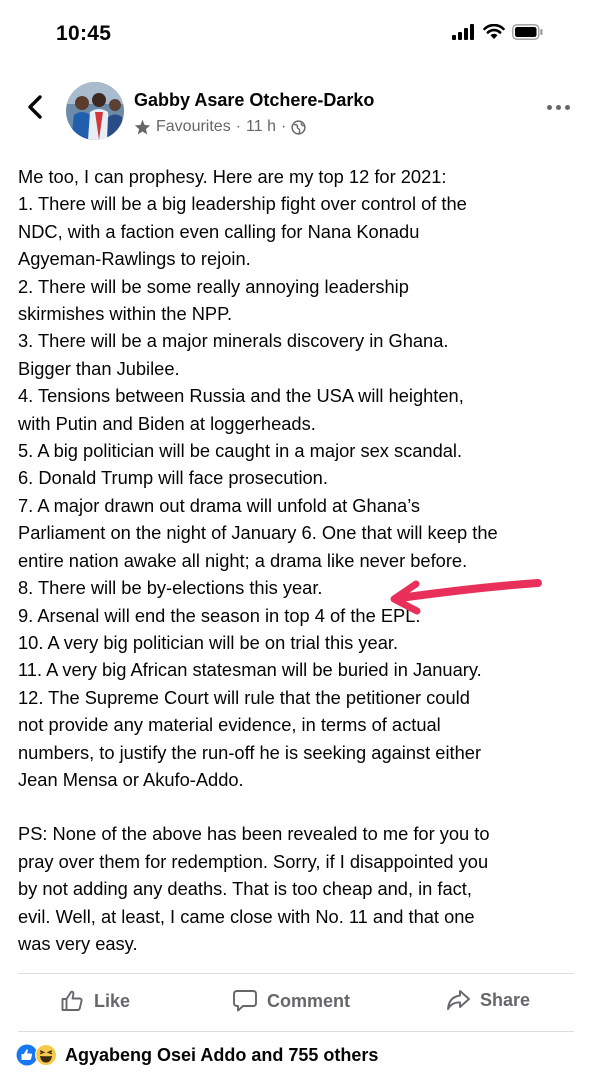  What do you see at coordinates (37, 107) in the screenshot?
I see `back-arrow-icon` at bounding box center [37, 107].